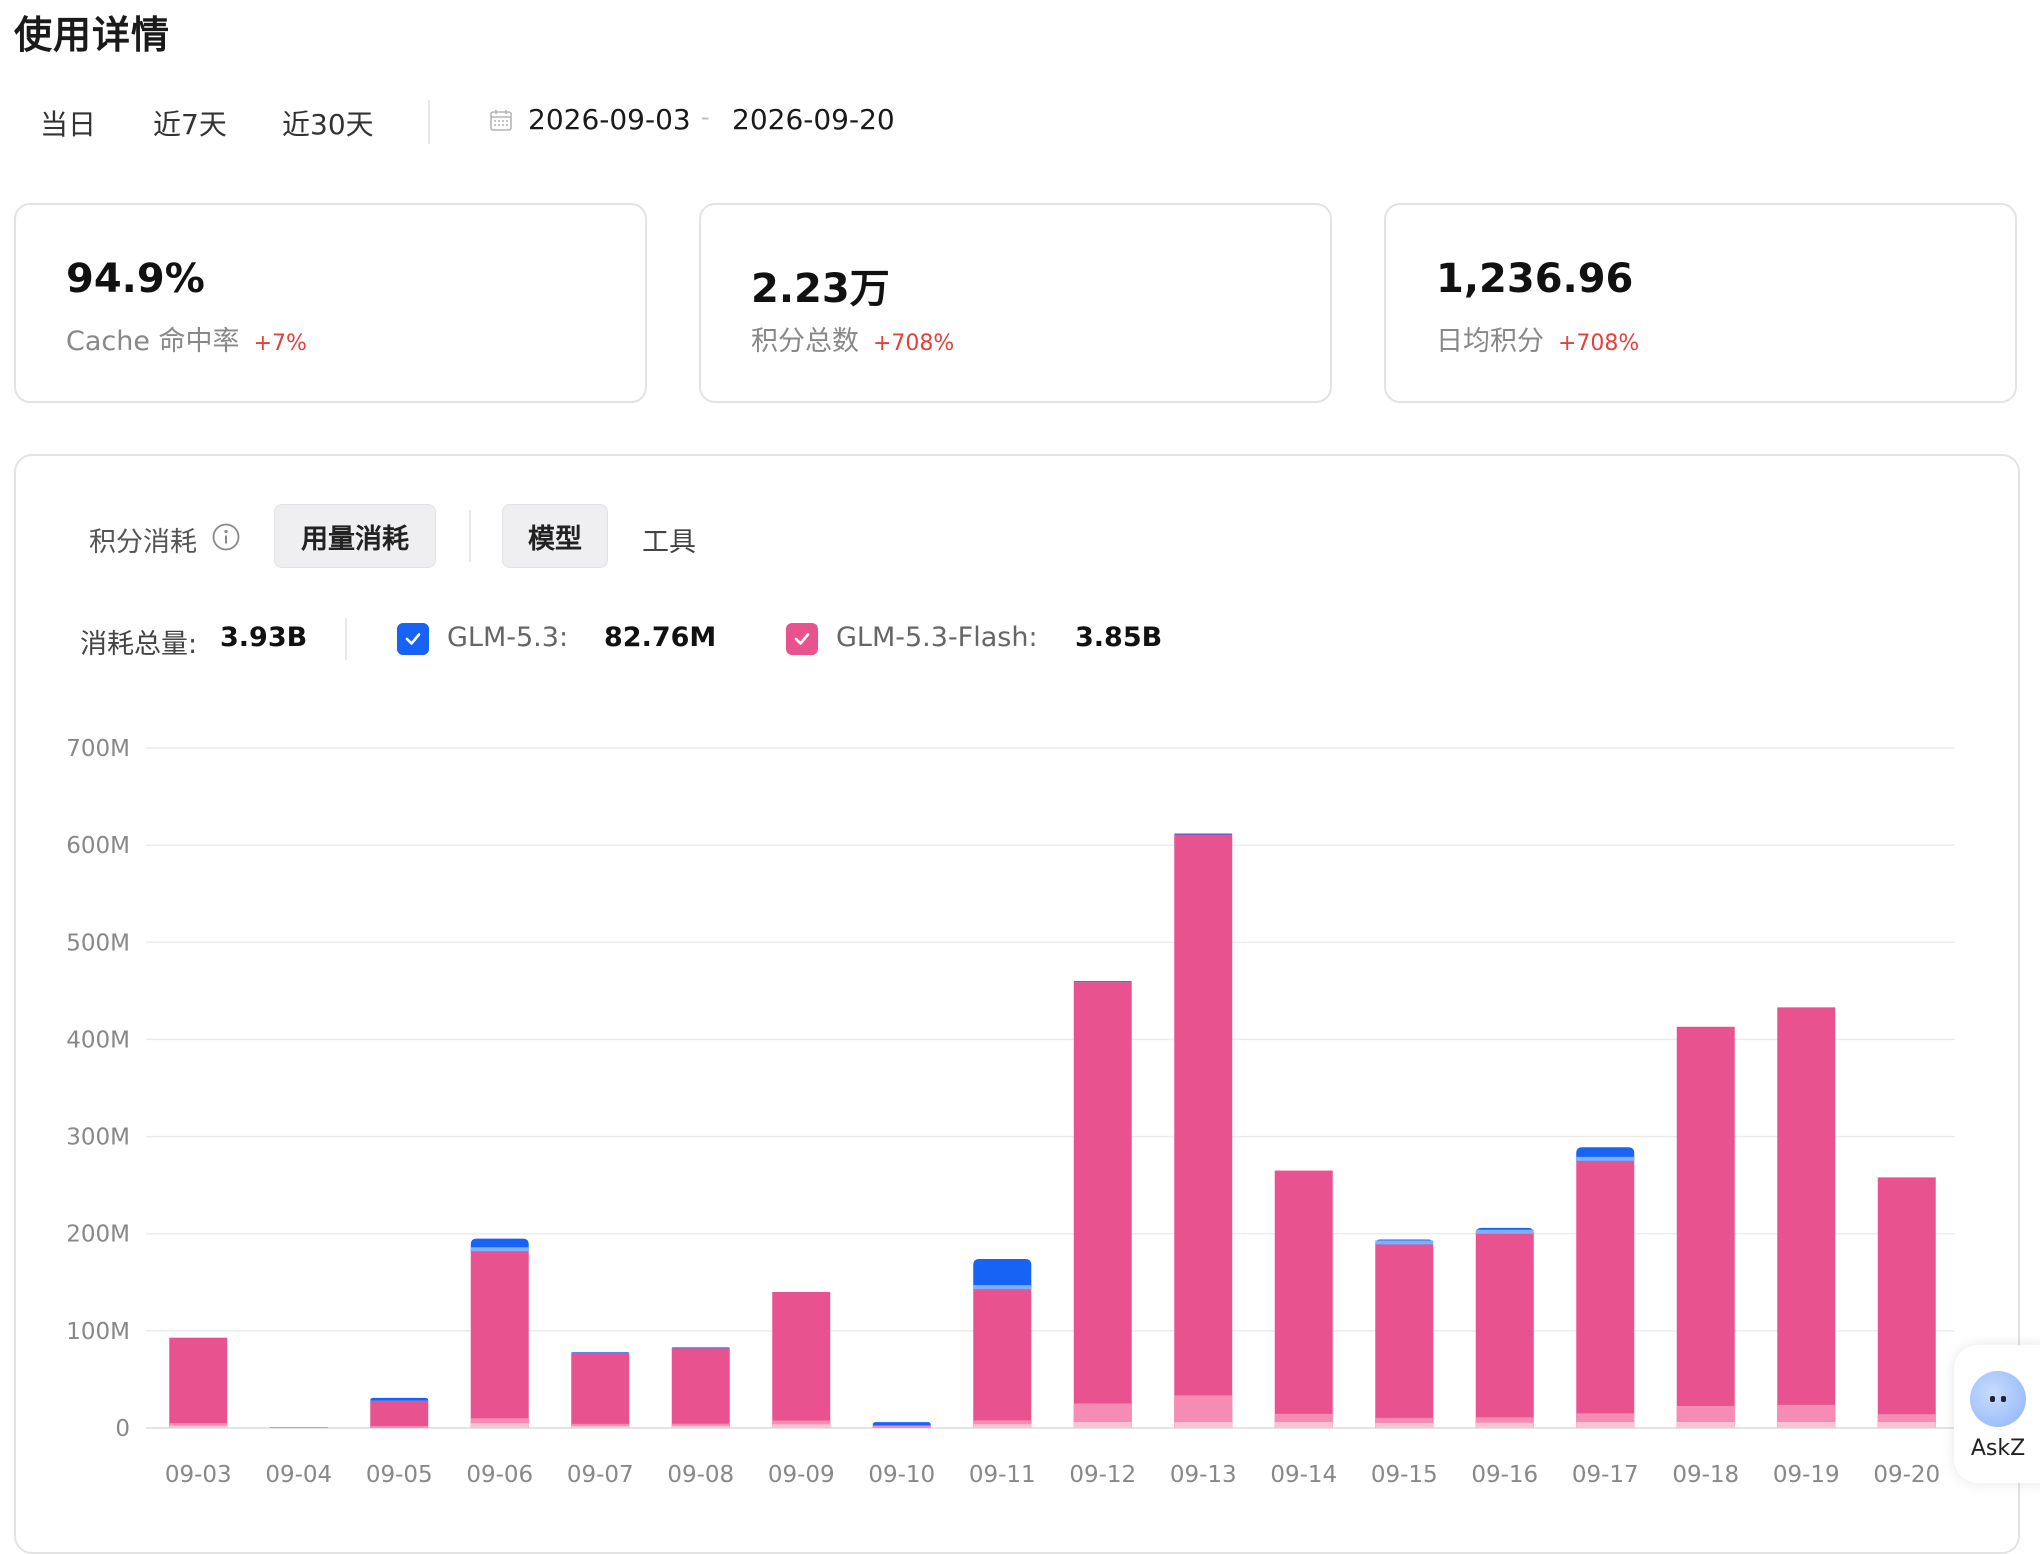 This screenshot has width=2040, height=1554. I want to click on askz-assistant-button: AskZ, so click(1997, 1414).